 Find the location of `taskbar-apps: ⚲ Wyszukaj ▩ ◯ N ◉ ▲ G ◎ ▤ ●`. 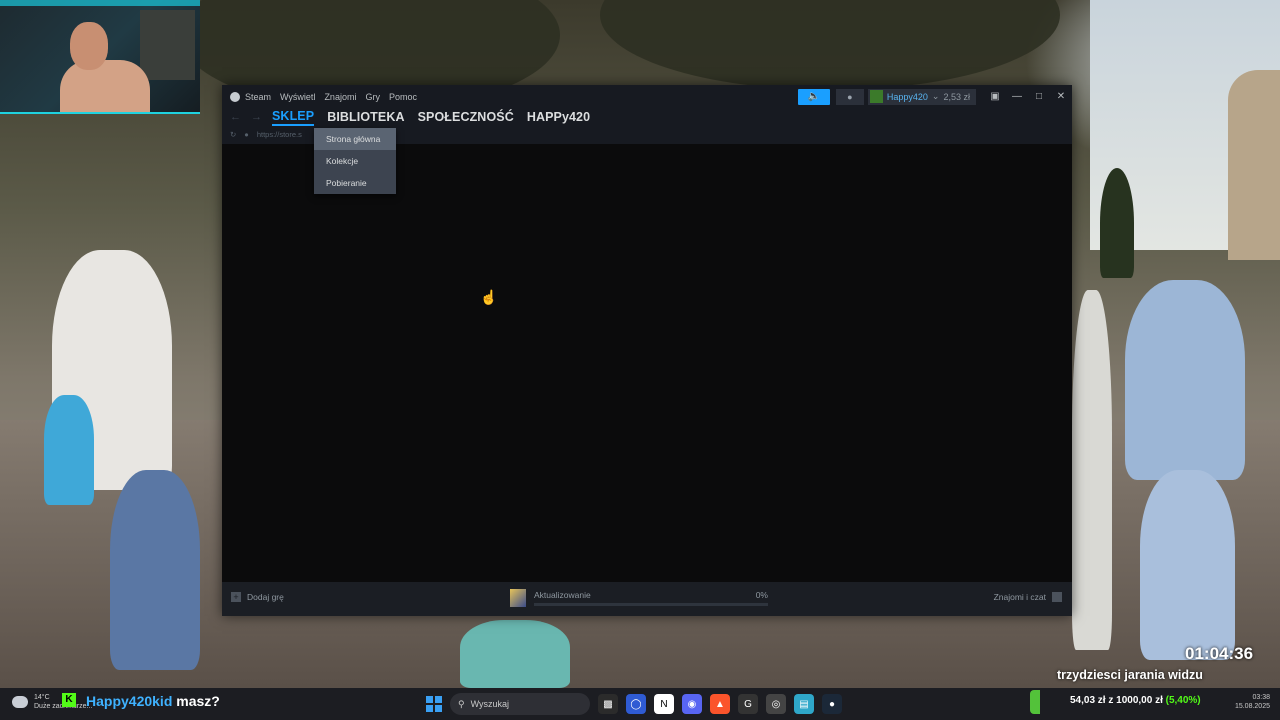

taskbar-apps: ⚲ Wyszukaj ▩ ◯ N ◉ ▲ G ◎ ▤ ● is located at coordinates (634, 704).